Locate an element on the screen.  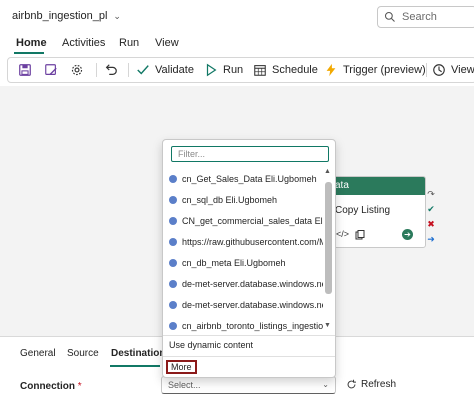
copy-activity-card: ata Copy Listing </> ➔ is located at coordinates (376, 212).